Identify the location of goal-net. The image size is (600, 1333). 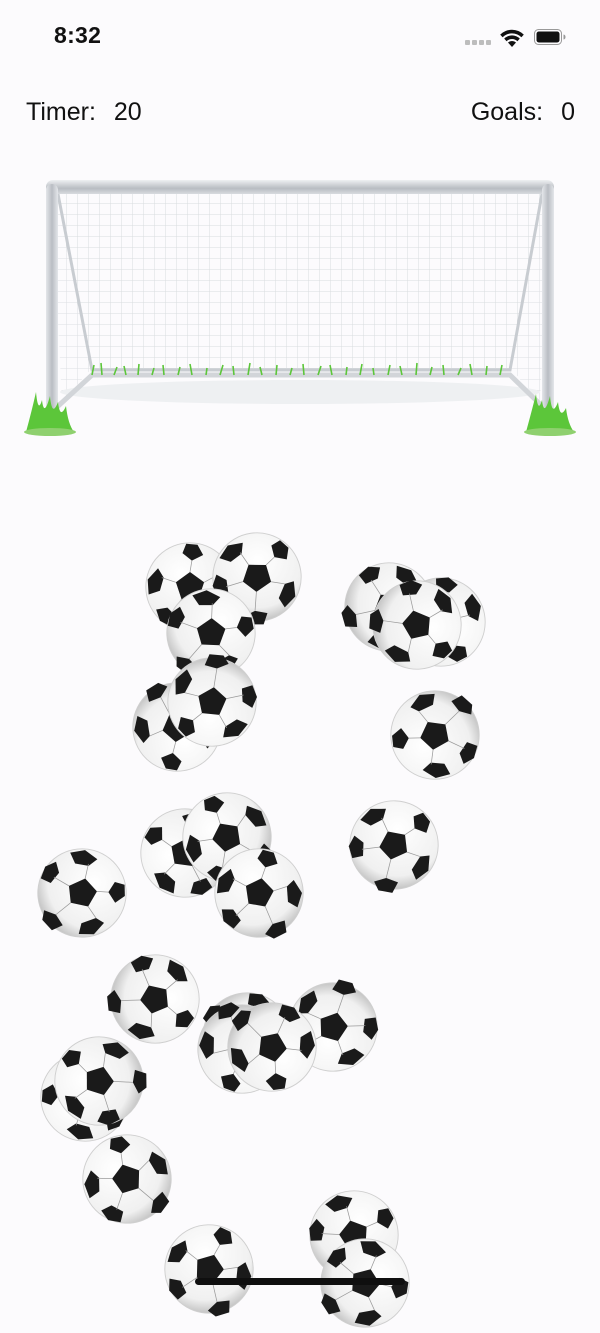
(300, 281).